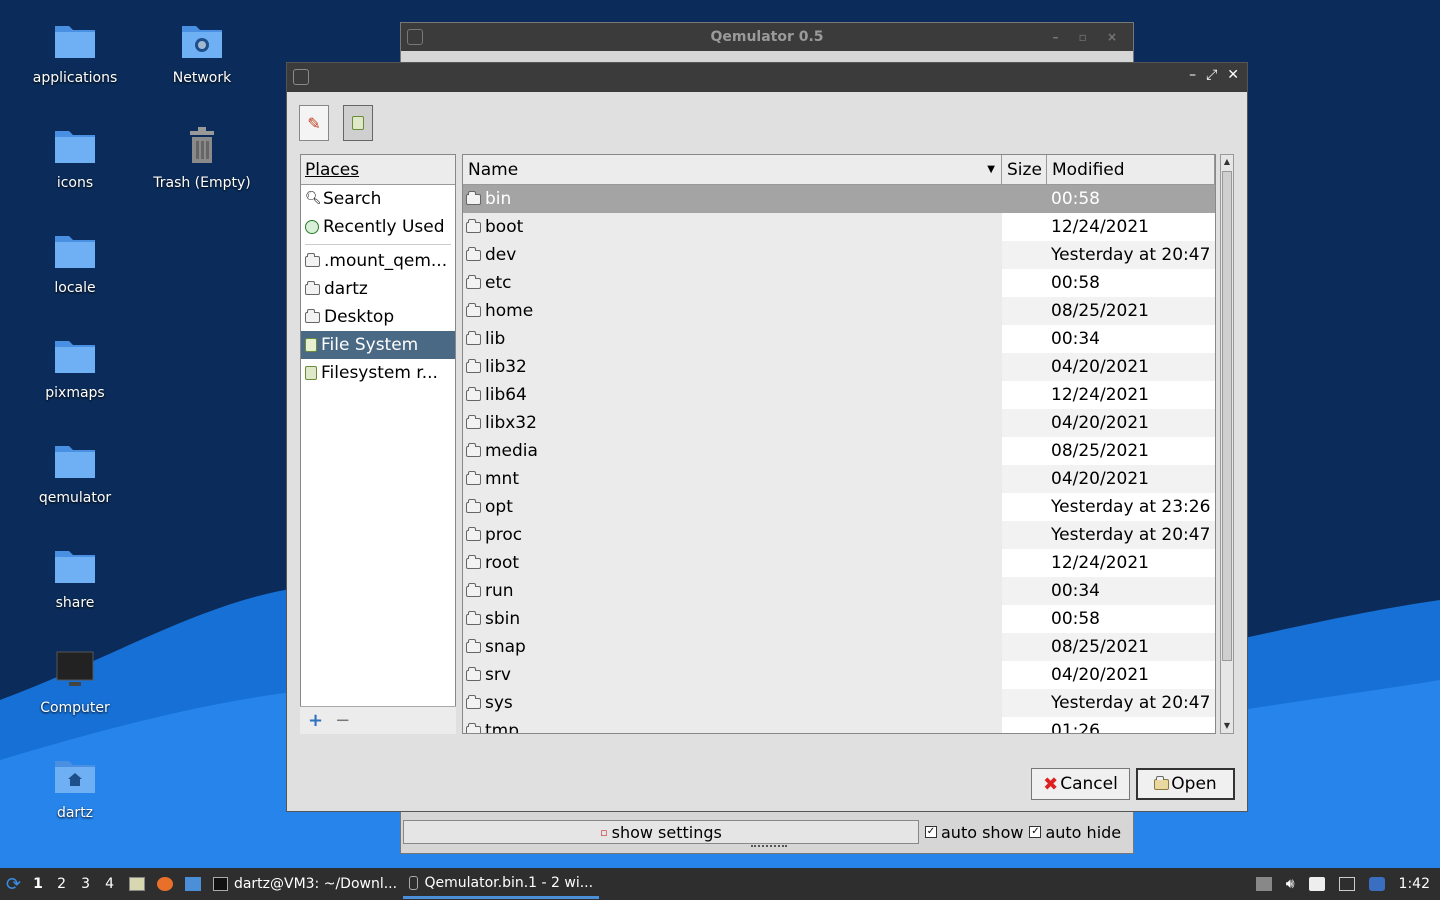 This screenshot has height=900, width=1440. What do you see at coordinates (75, 471) in the screenshot?
I see `desktop-icon-qemulator: qemulator` at bounding box center [75, 471].